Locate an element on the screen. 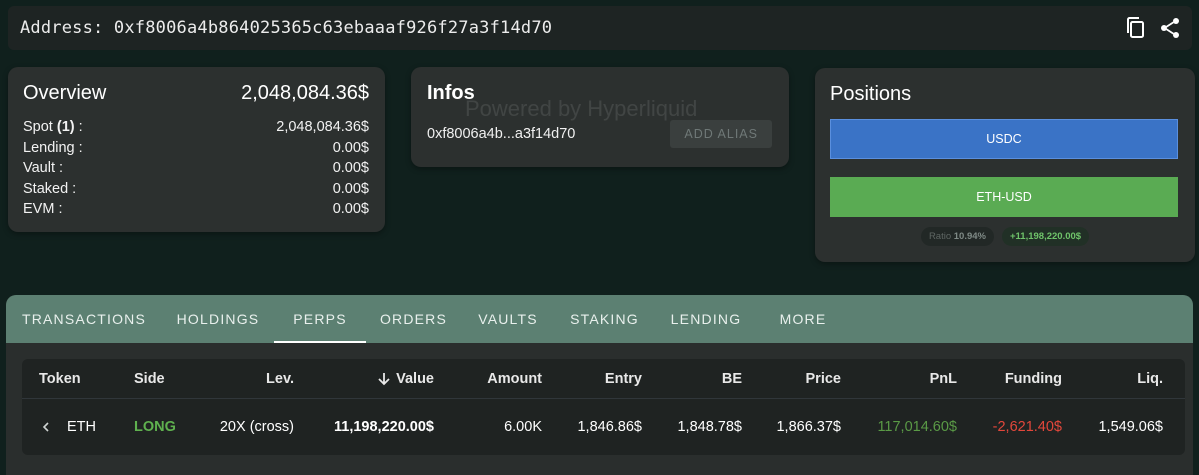  cell-liq: 1,549.06$ is located at coordinates (1130, 427).